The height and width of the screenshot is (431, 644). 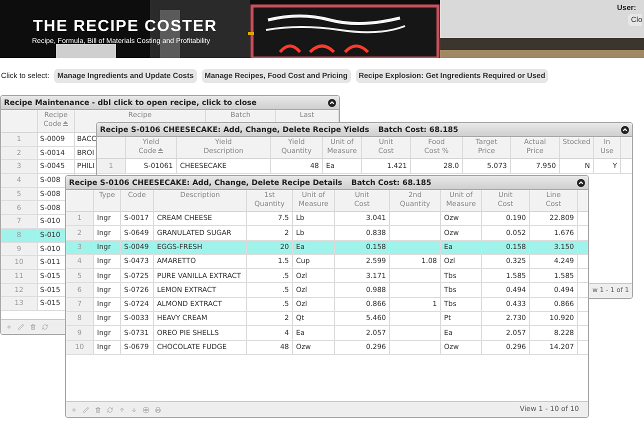 What do you see at coordinates (146, 409) in the screenshot?
I see `table-icon` at bounding box center [146, 409].